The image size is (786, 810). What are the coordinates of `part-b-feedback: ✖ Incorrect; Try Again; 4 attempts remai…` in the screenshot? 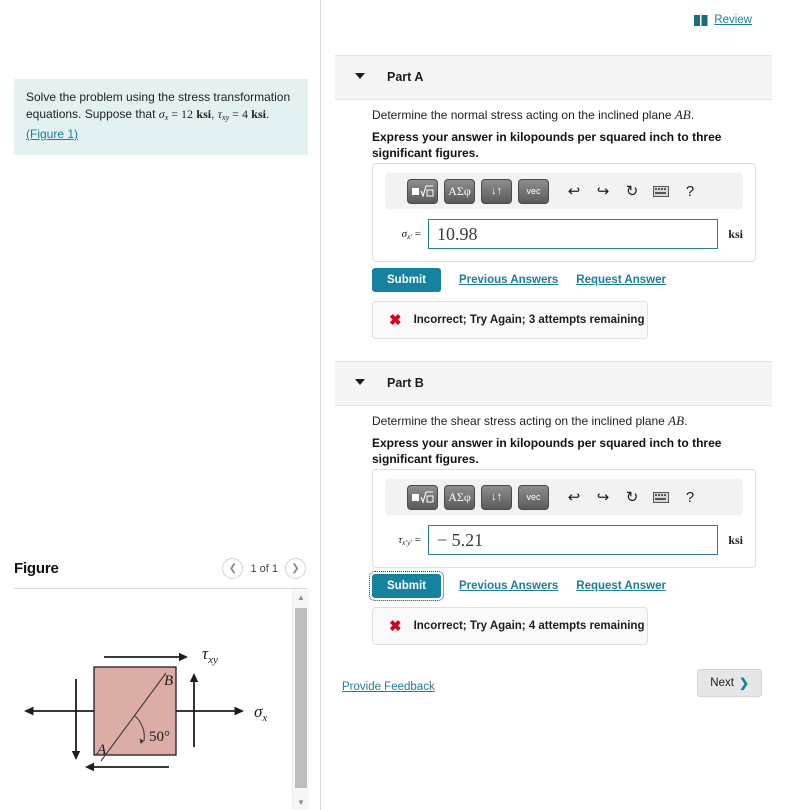 It's located at (510, 626).